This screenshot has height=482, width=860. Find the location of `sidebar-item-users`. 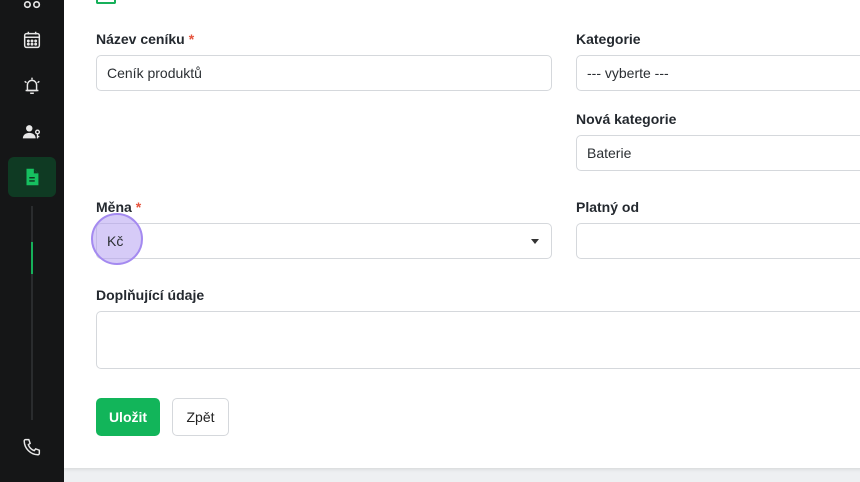

sidebar-item-users is located at coordinates (32, 132).